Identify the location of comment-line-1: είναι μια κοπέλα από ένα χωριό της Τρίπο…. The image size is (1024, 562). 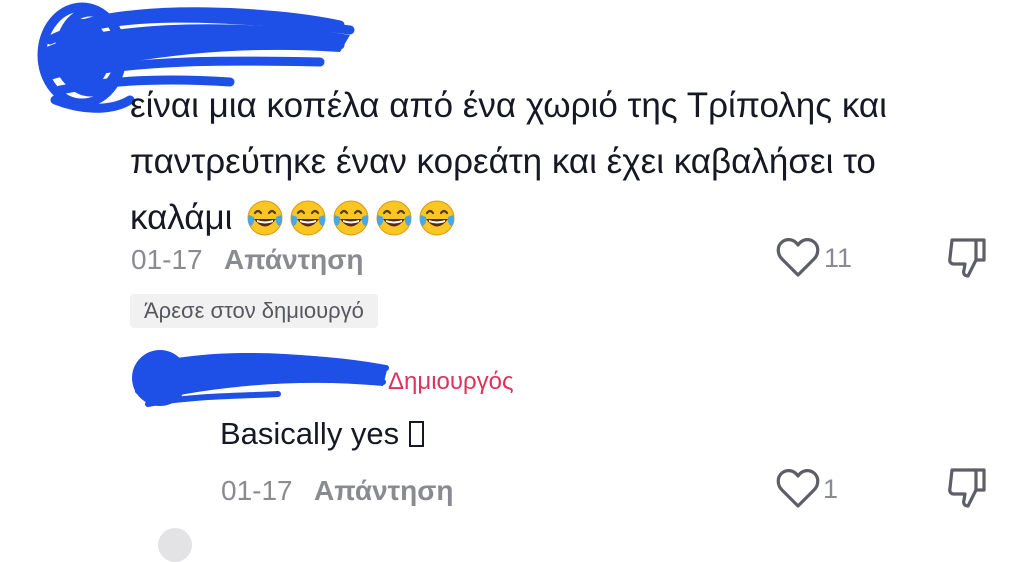
(508, 105).